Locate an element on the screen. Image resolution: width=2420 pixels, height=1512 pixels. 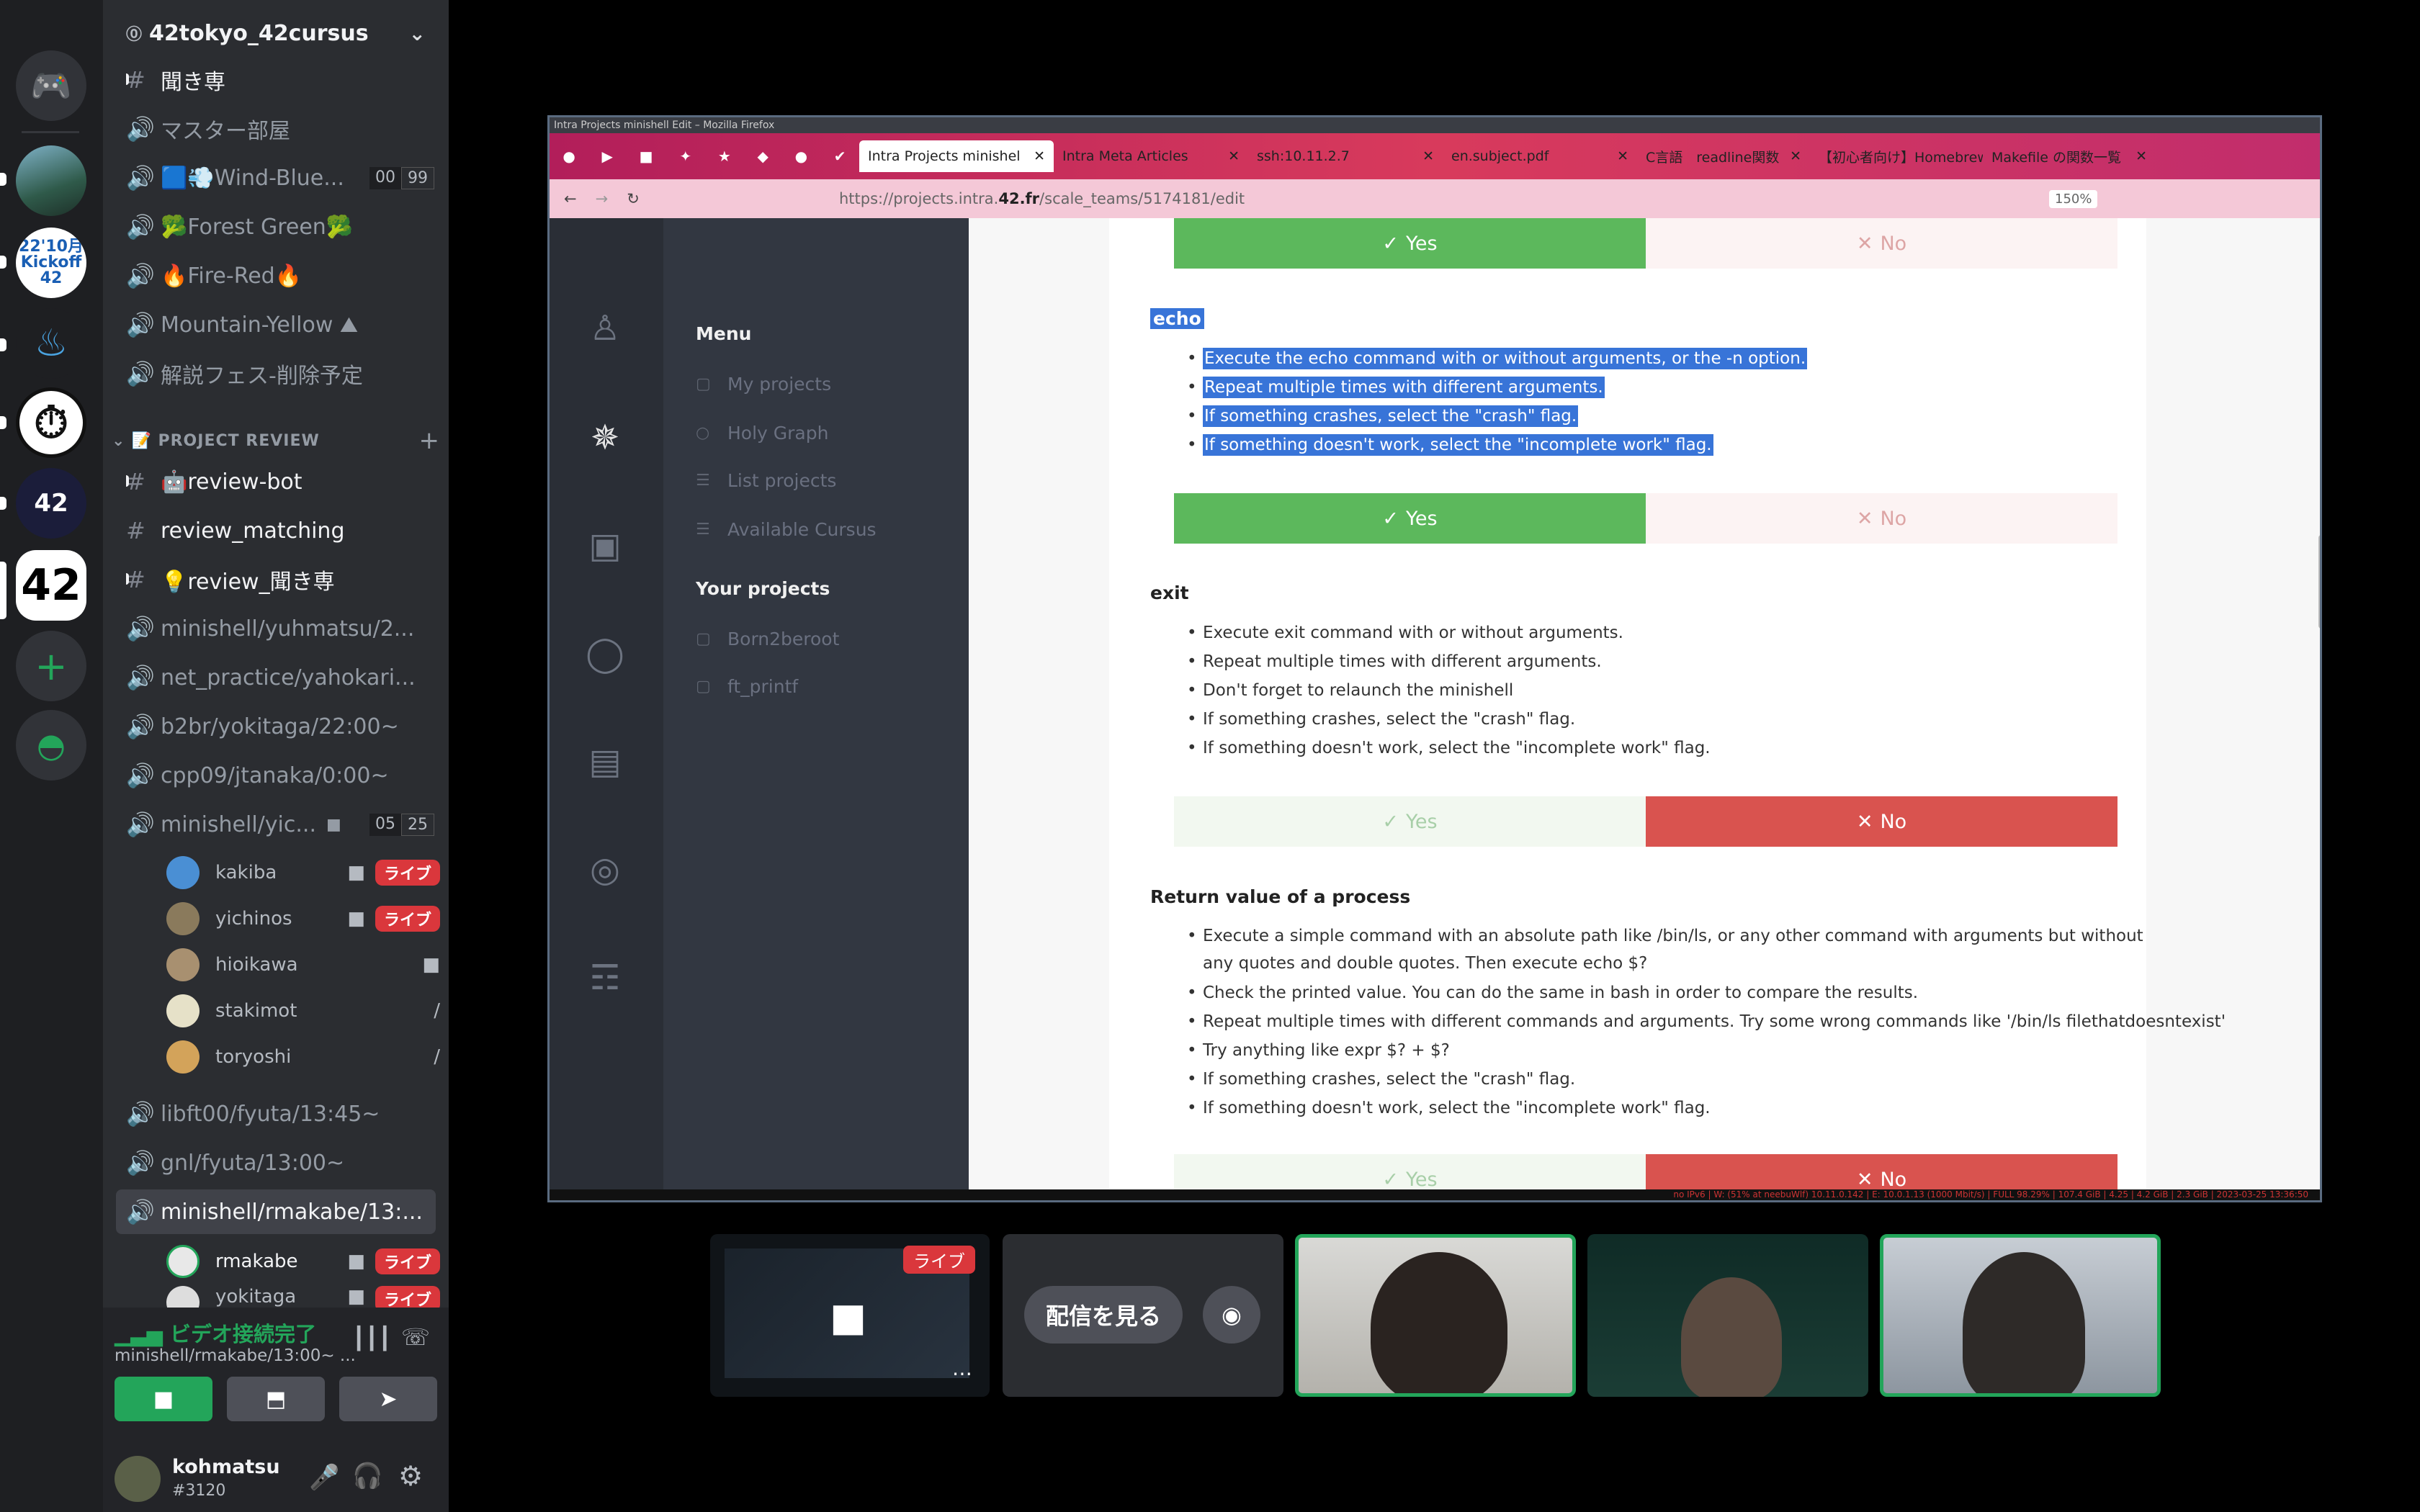
zoom-level: 150% is located at coordinates (2073, 198).